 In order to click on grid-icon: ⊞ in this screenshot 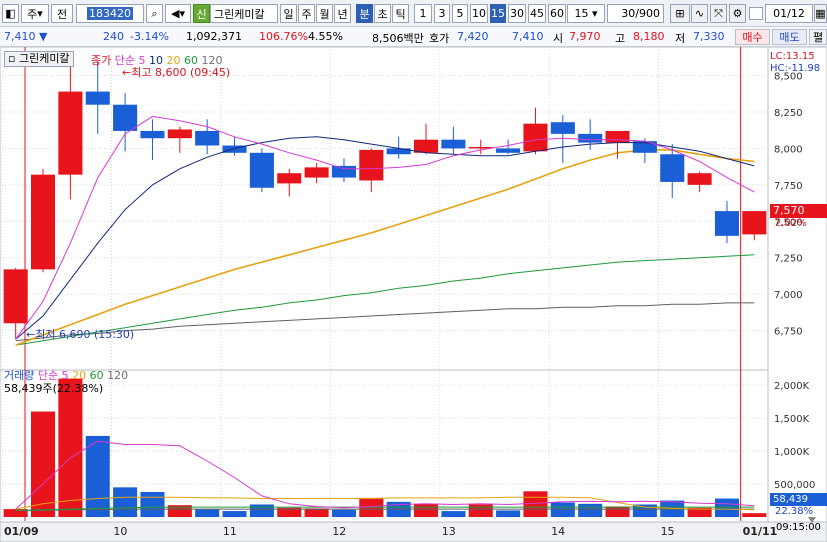, I will do `click(680, 13)`.